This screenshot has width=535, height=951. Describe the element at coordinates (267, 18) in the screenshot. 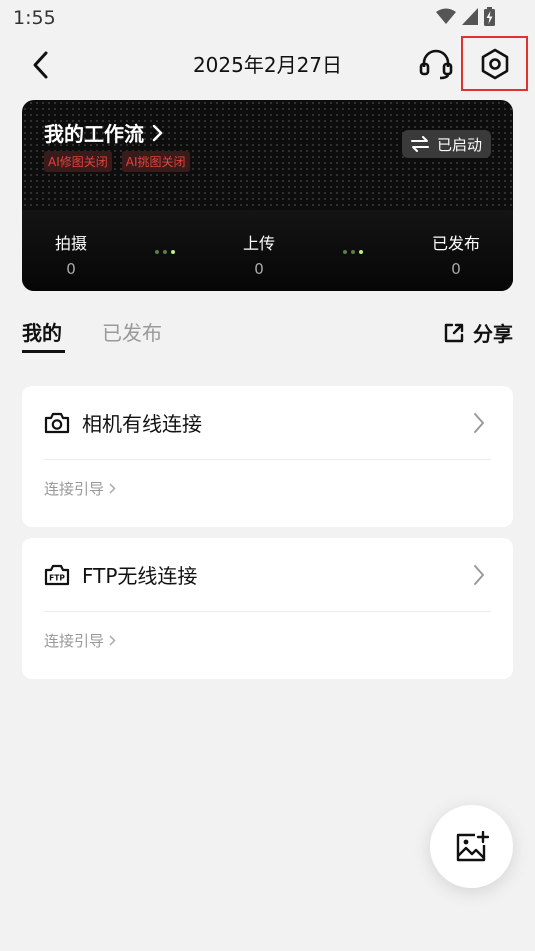

I see `status-bar: 1:55` at that location.